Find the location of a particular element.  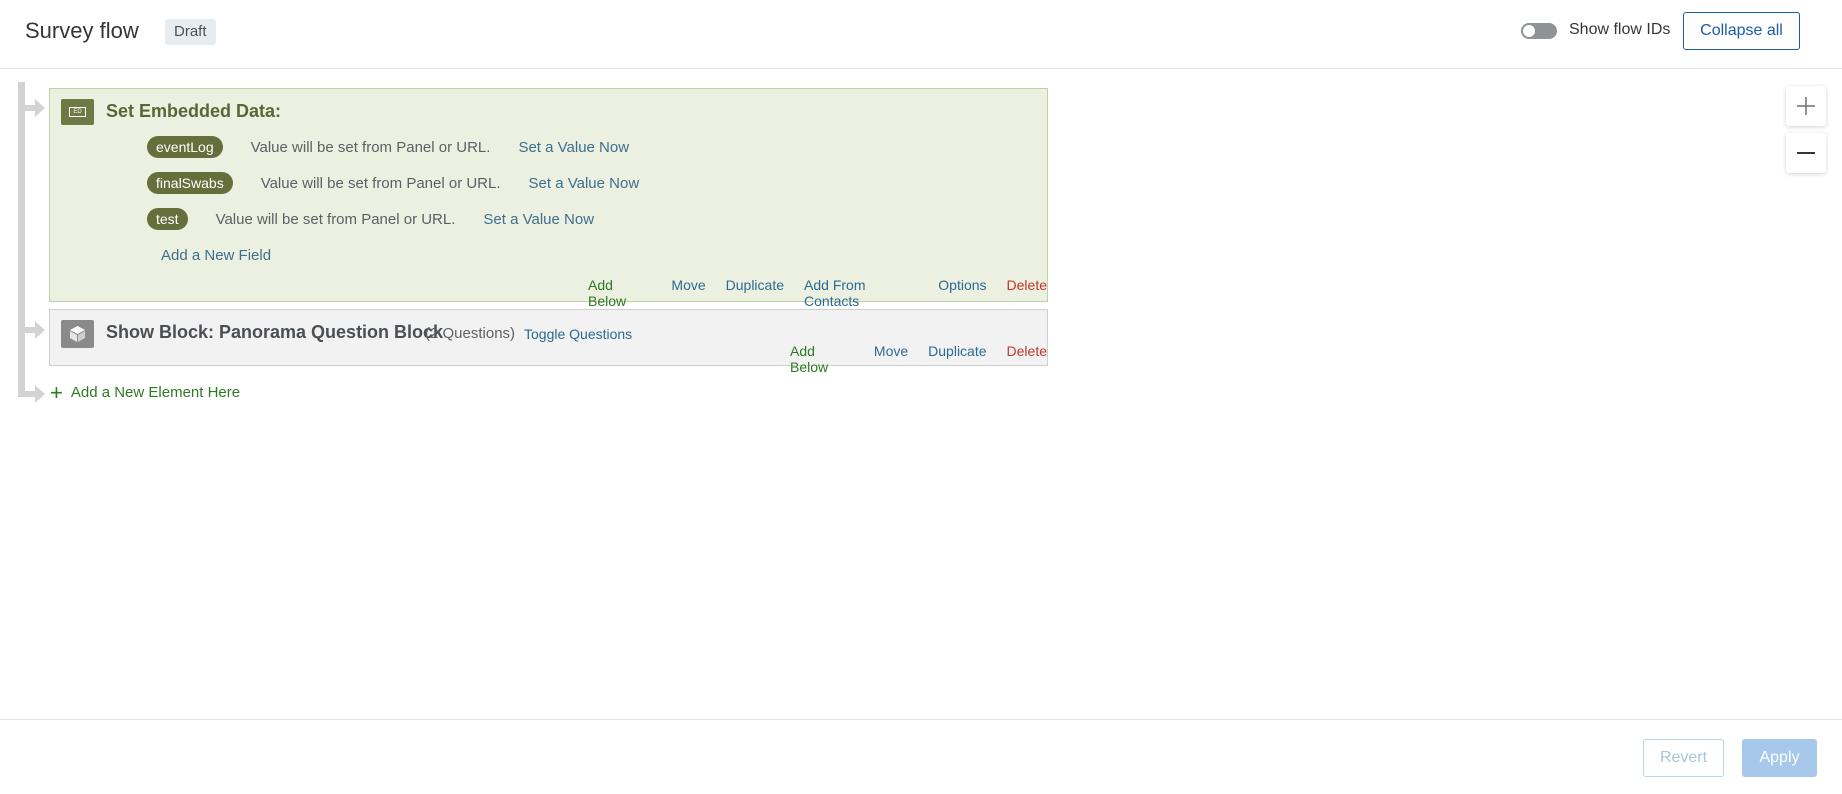

field-name-pill: eventLog is located at coordinates (185, 147).